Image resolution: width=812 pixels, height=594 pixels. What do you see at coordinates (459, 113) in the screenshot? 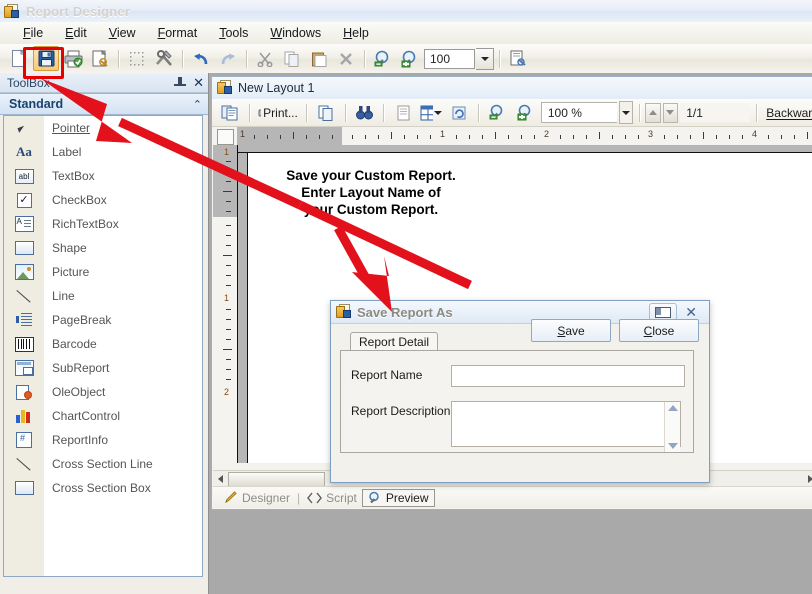
I see `refresh-icon` at bounding box center [459, 113].